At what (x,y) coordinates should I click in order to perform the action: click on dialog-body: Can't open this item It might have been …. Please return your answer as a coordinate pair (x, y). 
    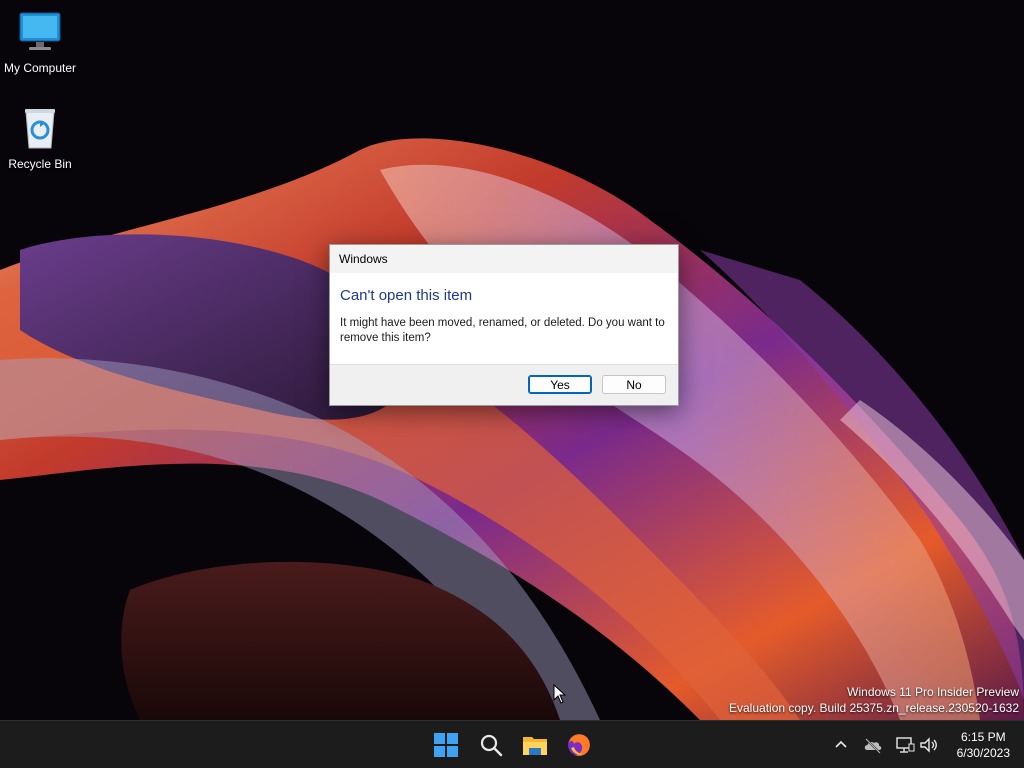
    Looking at the image, I should click on (504, 319).